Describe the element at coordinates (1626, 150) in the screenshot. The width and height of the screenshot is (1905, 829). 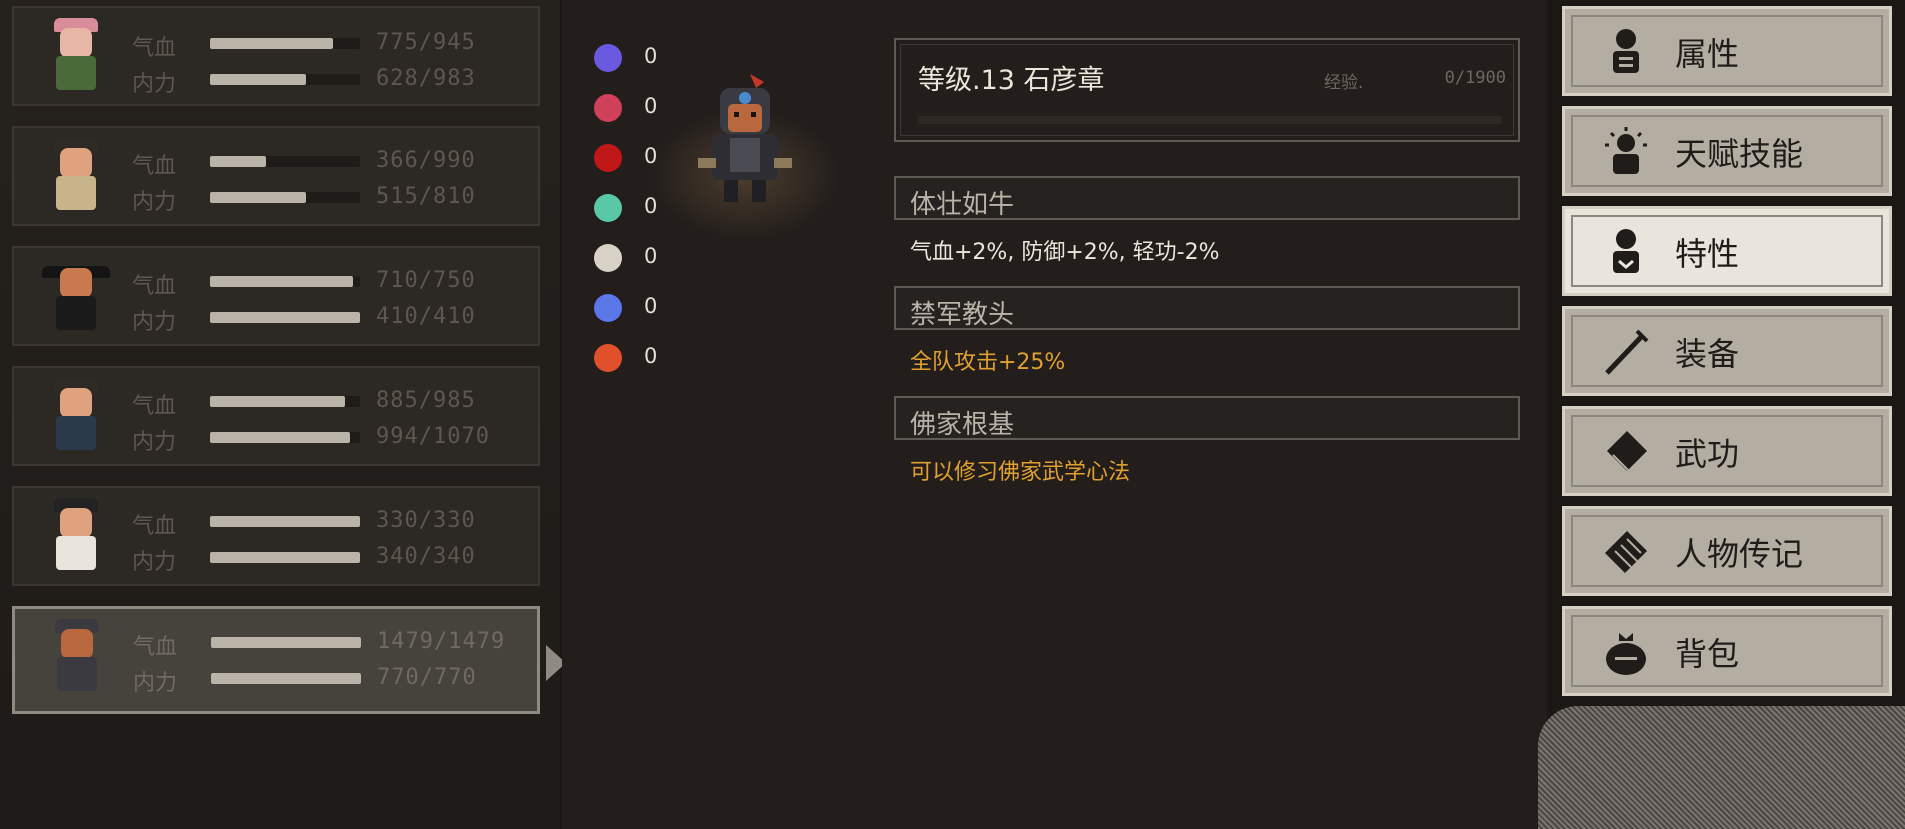
I see `radiant-person-icon` at that location.